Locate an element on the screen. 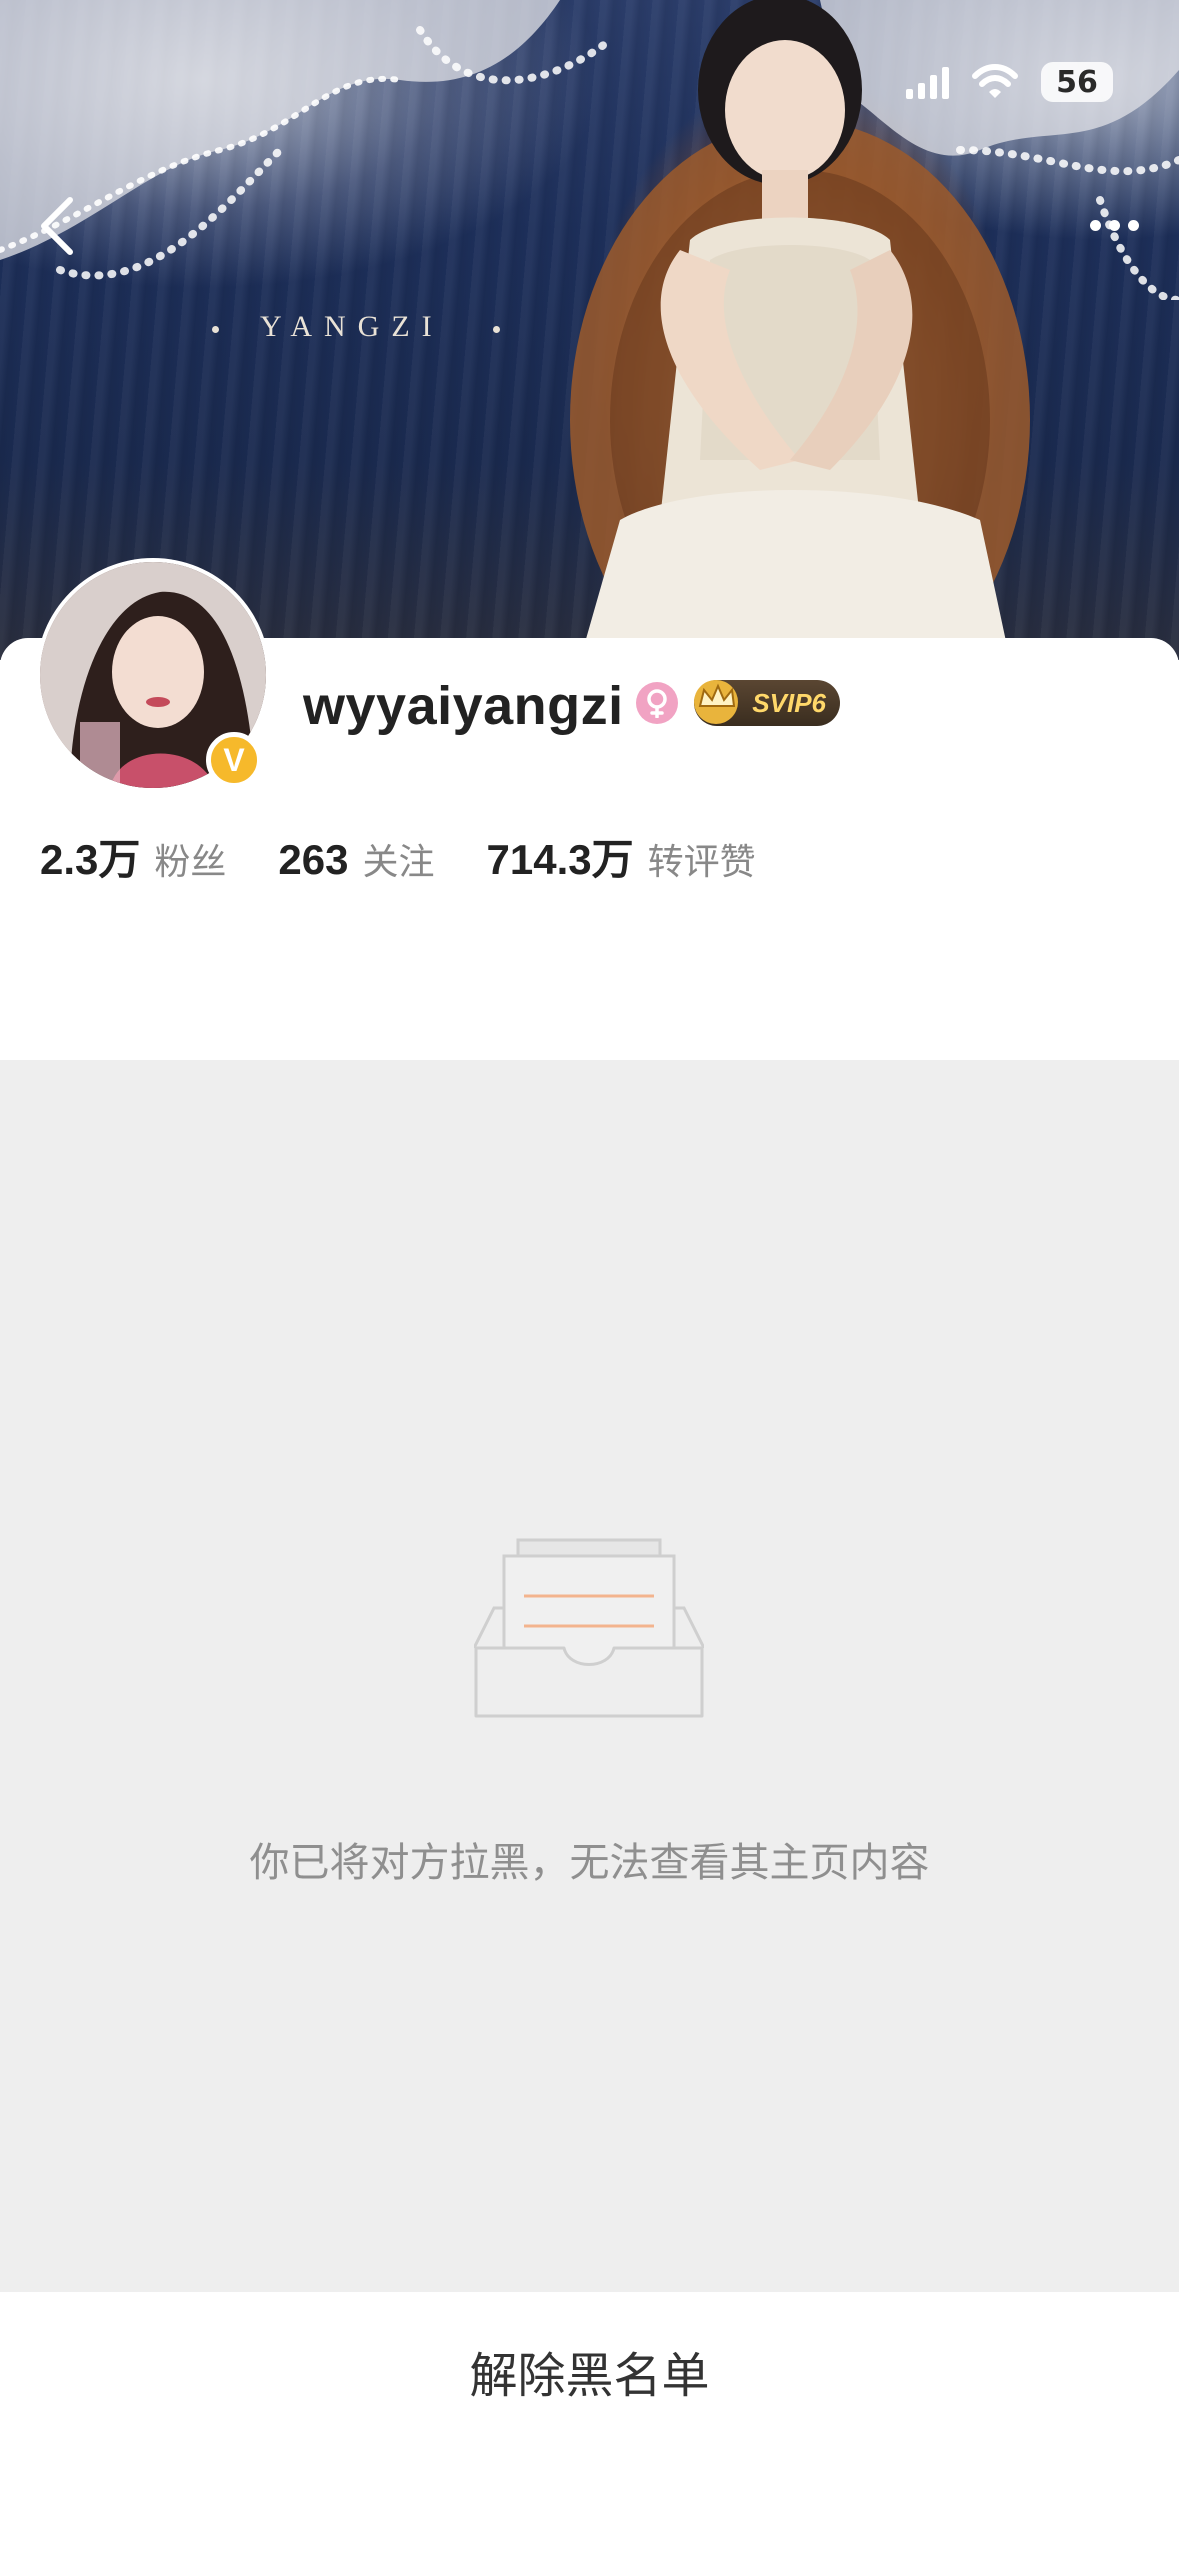 The width and height of the screenshot is (1179, 2556). cover-title-text: YANGZI is located at coordinates (352, 326).